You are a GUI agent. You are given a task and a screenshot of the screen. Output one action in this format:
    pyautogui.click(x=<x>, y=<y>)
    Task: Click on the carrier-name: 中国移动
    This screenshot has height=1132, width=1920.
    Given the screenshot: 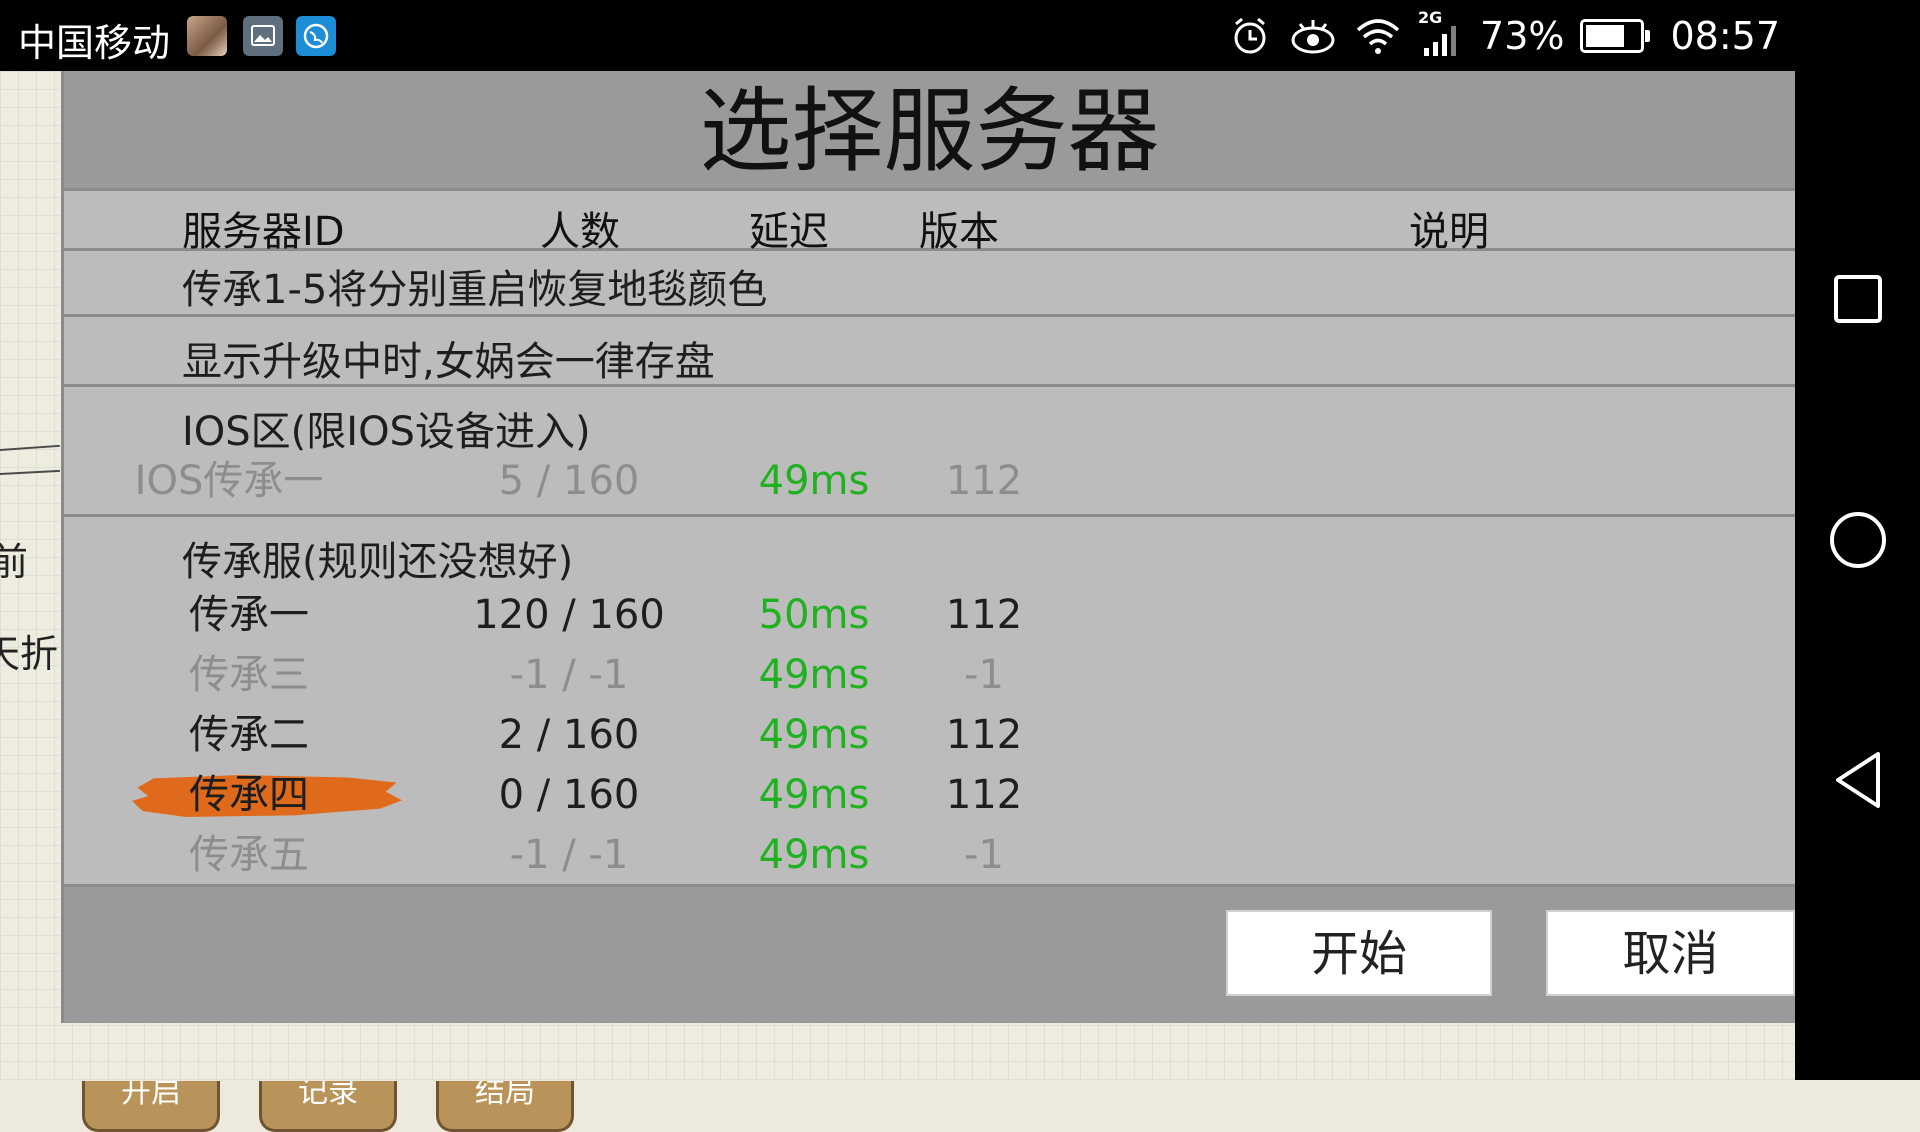 What is the action you would take?
    pyautogui.click(x=94, y=43)
    